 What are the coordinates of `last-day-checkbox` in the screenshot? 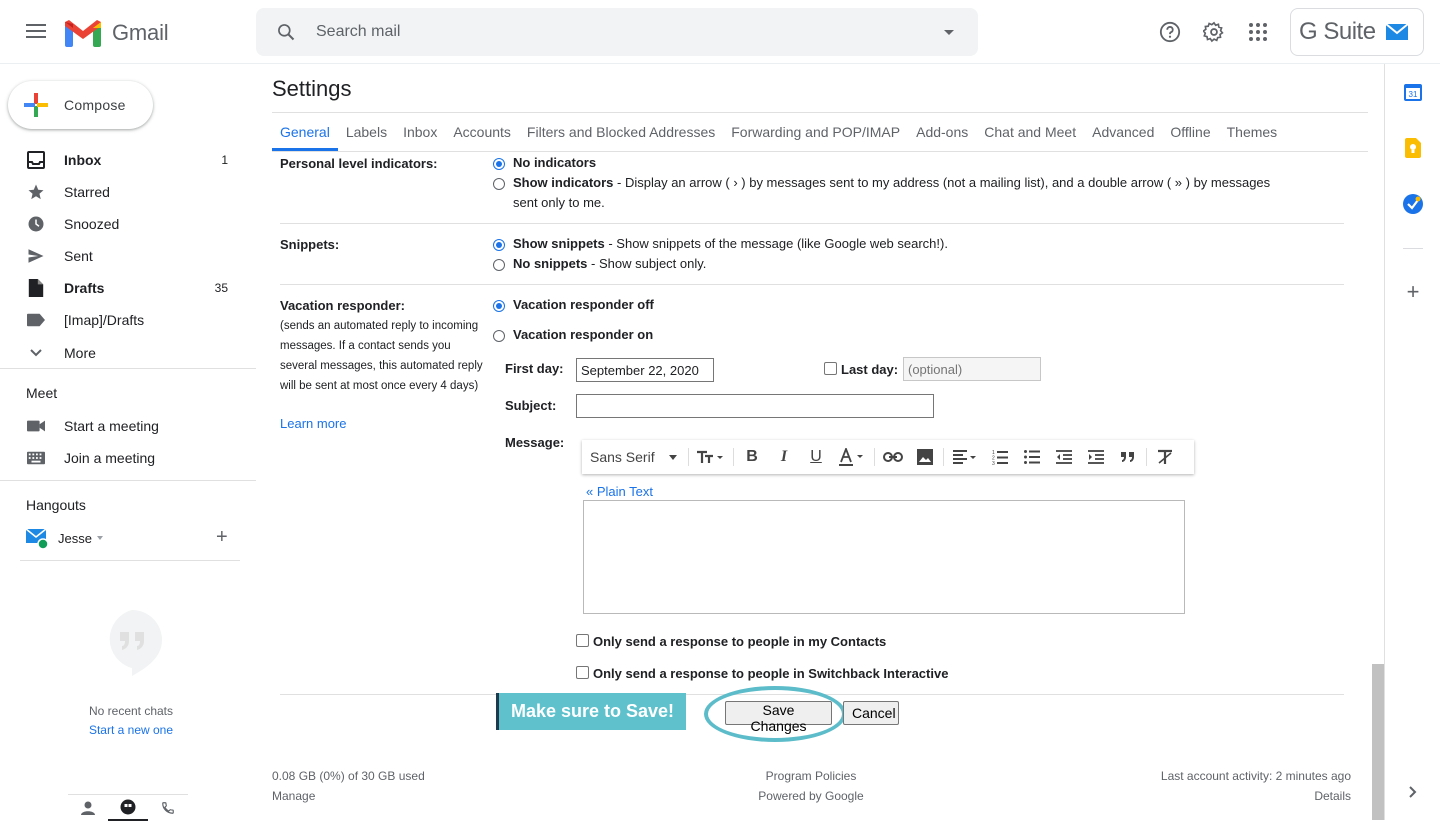 It's located at (830, 368).